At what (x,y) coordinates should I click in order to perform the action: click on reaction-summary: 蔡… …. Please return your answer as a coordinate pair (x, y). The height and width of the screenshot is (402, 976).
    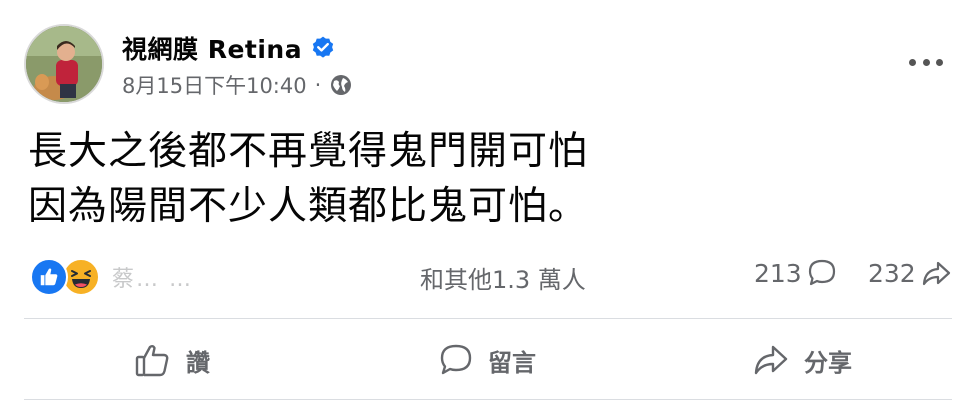
    Looking at the image, I should click on (111, 277).